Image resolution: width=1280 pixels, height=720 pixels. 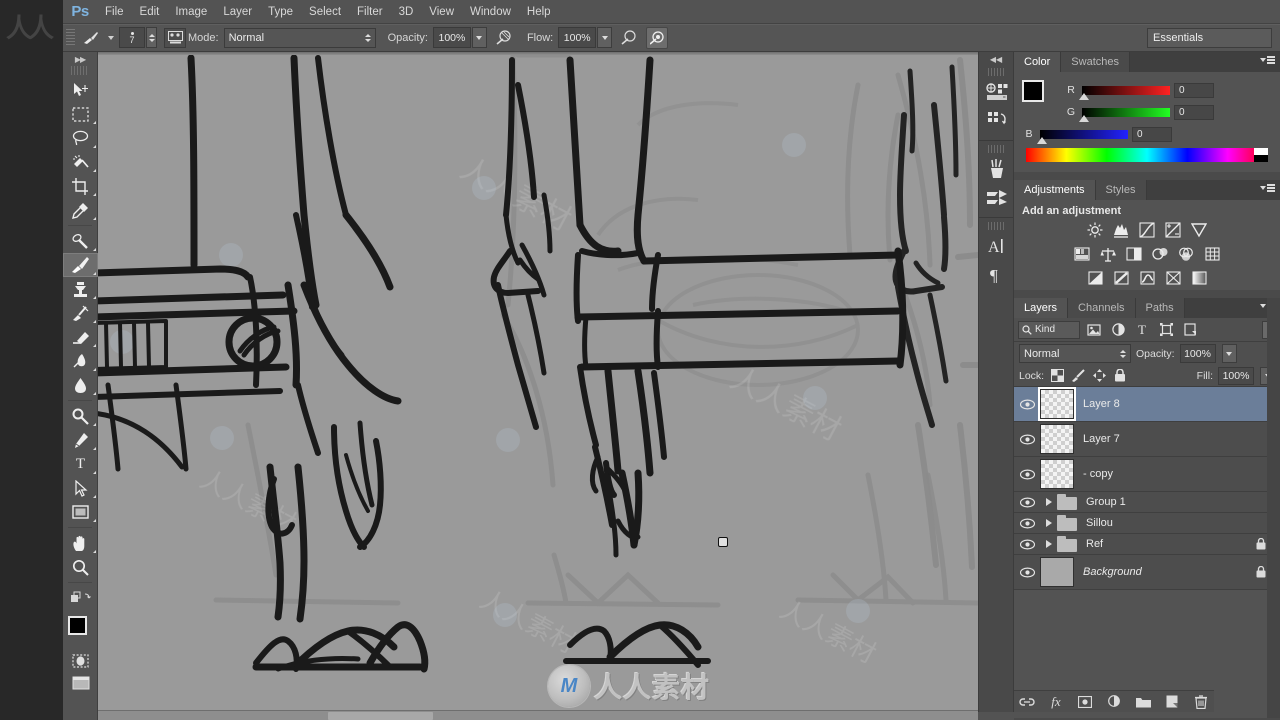 What do you see at coordinates (1106, 502) in the screenshot?
I see `layer-name: Group 1` at bounding box center [1106, 502].